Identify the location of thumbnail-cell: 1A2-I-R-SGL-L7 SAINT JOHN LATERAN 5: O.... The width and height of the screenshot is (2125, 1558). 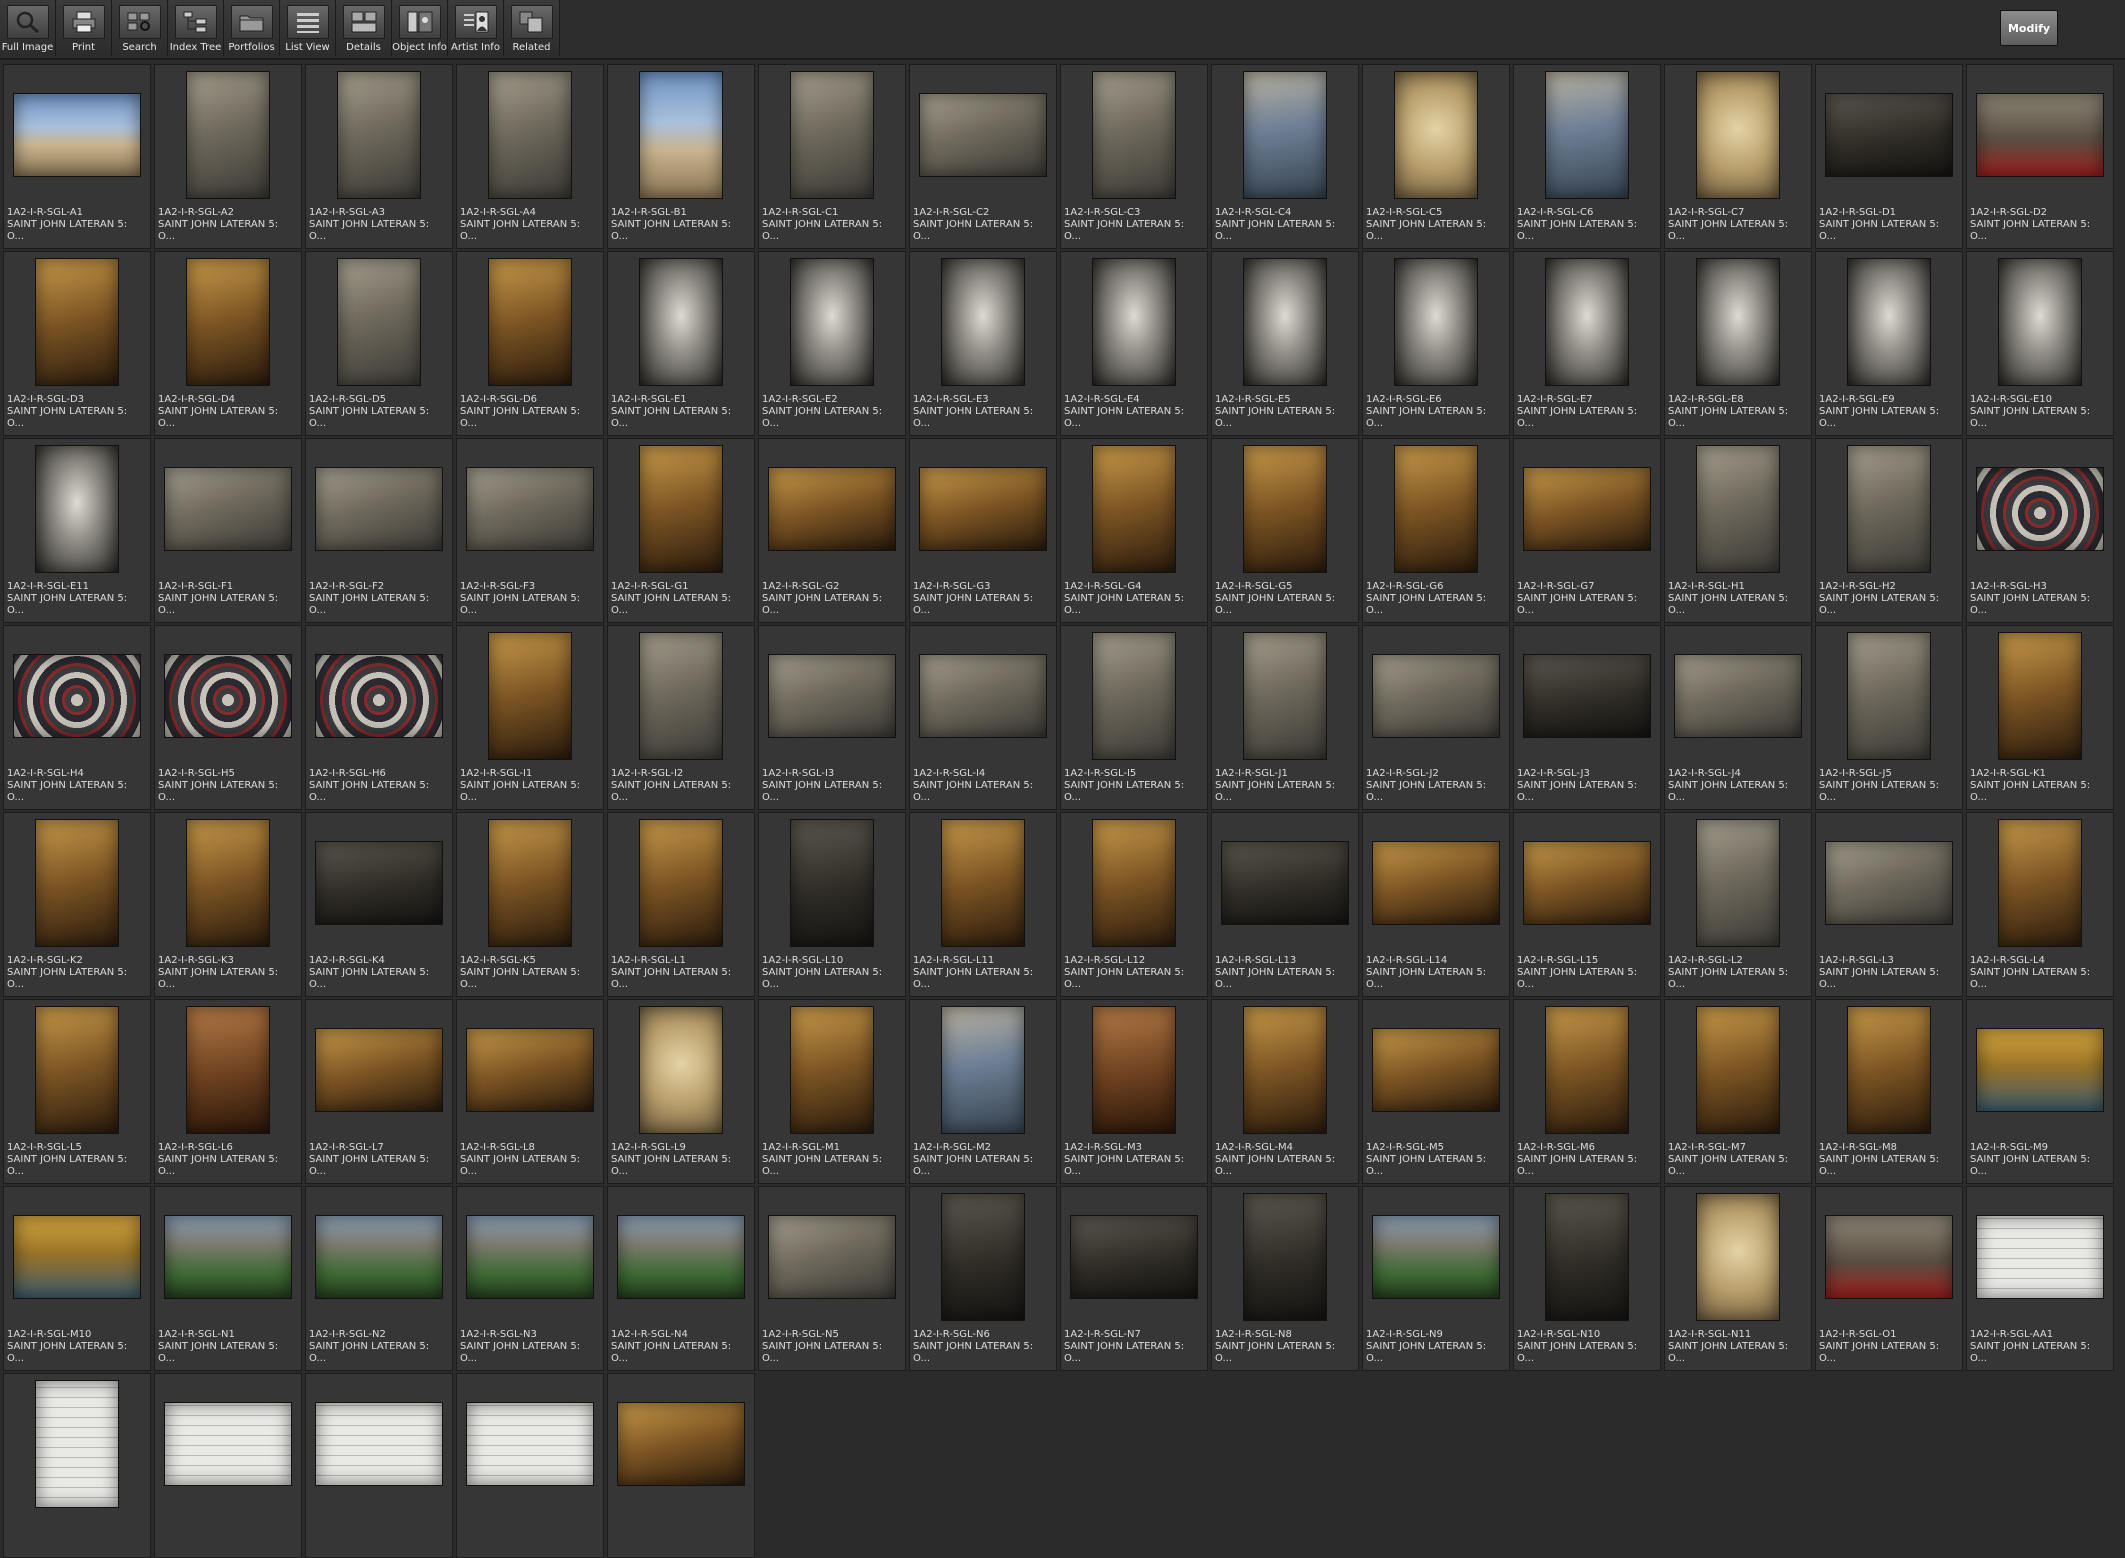
(379, 1091).